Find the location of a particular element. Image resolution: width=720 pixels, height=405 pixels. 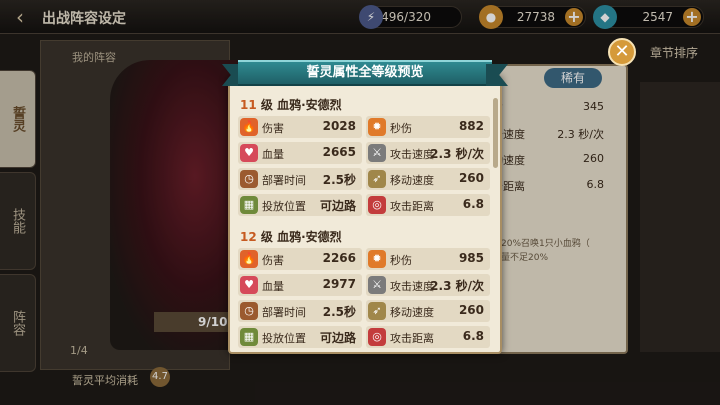

page-title: 出战阵容设定 is located at coordinates (84, 19).